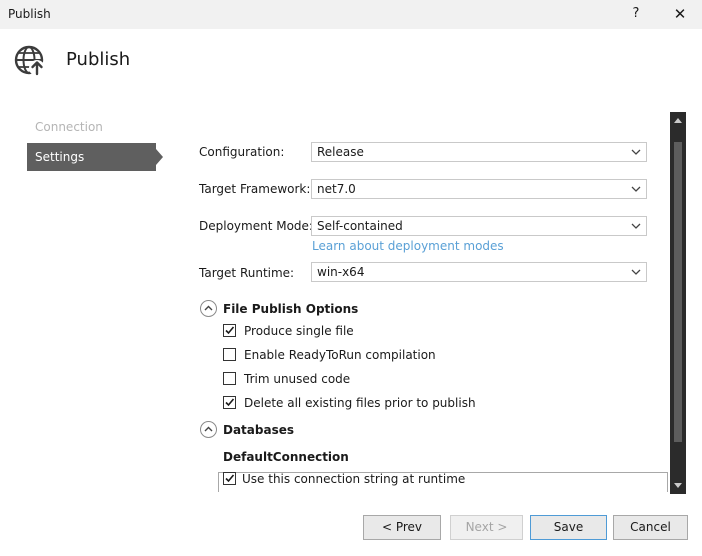 The height and width of the screenshot is (556, 702). What do you see at coordinates (95, 157) in the screenshot?
I see `nav-item-settings: Settings` at bounding box center [95, 157].